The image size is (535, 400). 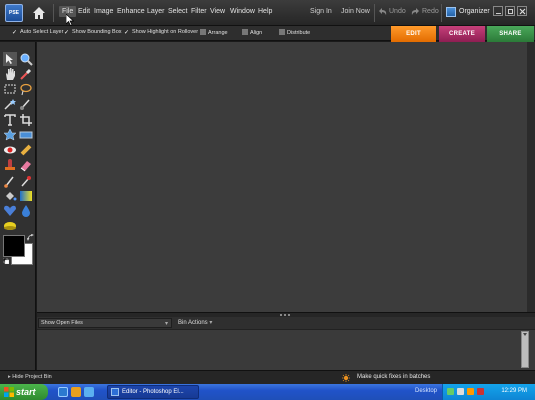 I want to click on move-tool-icon, so click(x=10, y=59).